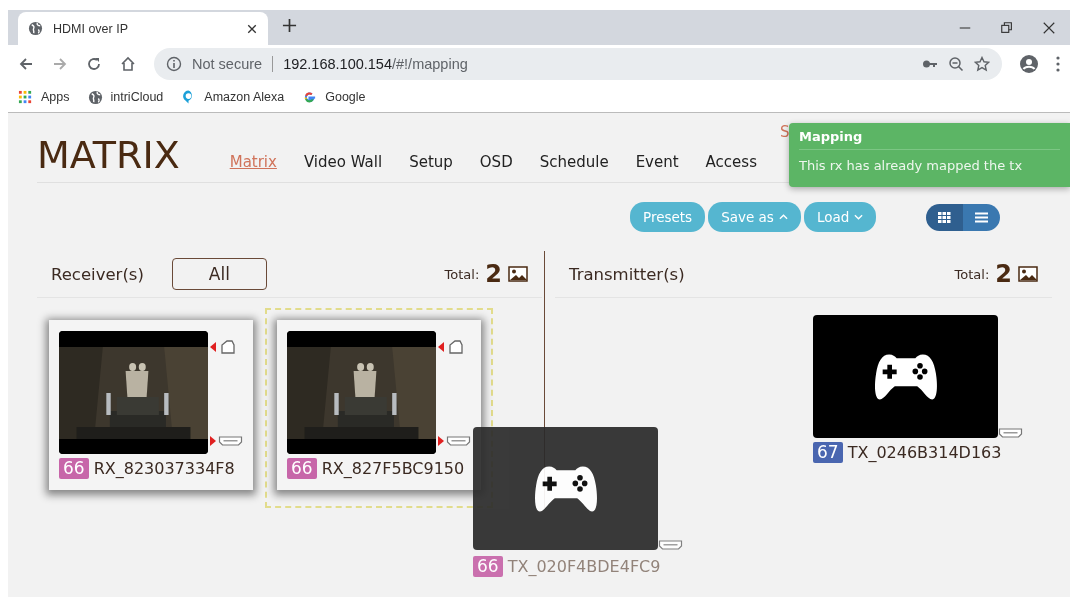 This screenshot has width=1070, height=597. Describe the element at coordinates (233, 97) in the screenshot. I see `bookmark: Amazon Alexa` at that location.